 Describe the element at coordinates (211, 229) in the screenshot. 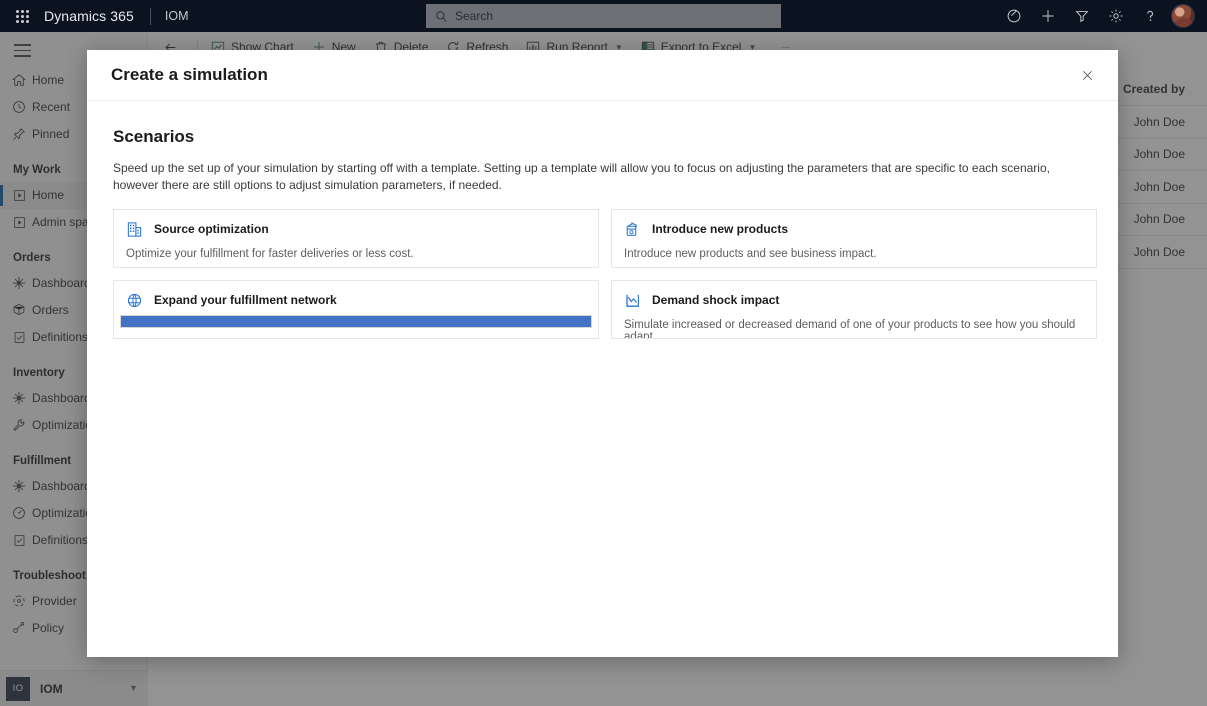

I see `card-title: Source optimization` at that location.